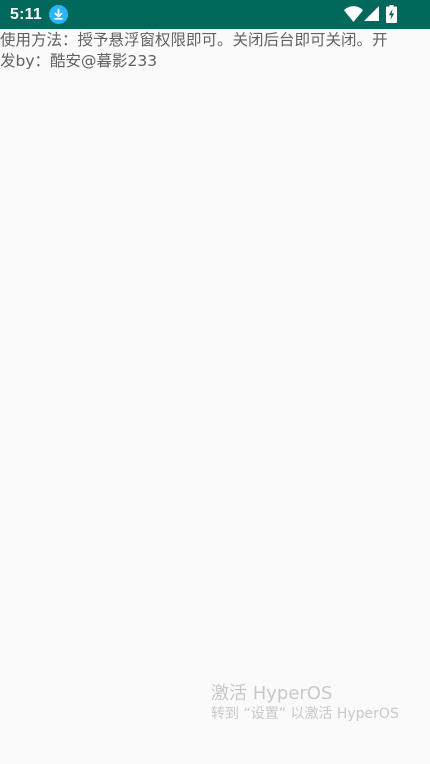 The width and height of the screenshot is (430, 764). I want to click on cellular-signal-icon, so click(371, 13).